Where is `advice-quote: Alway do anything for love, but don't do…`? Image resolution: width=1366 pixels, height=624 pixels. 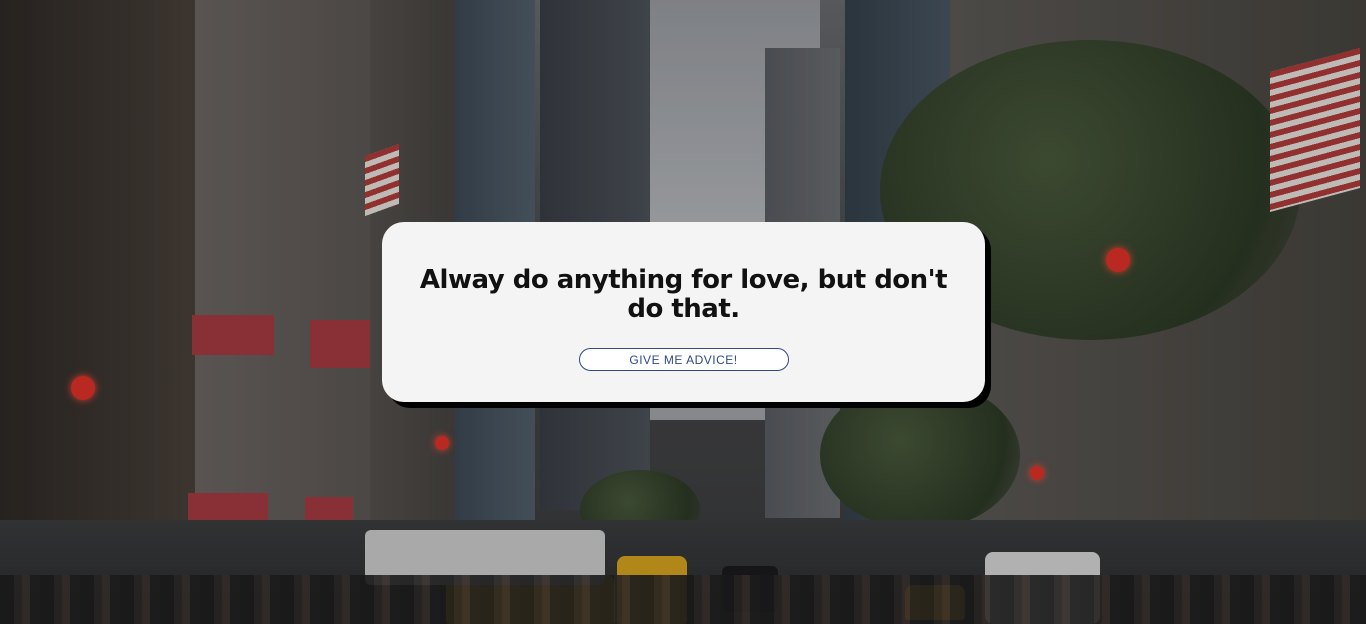 advice-quote: Alway do anything for love, but don't do… is located at coordinates (683, 294).